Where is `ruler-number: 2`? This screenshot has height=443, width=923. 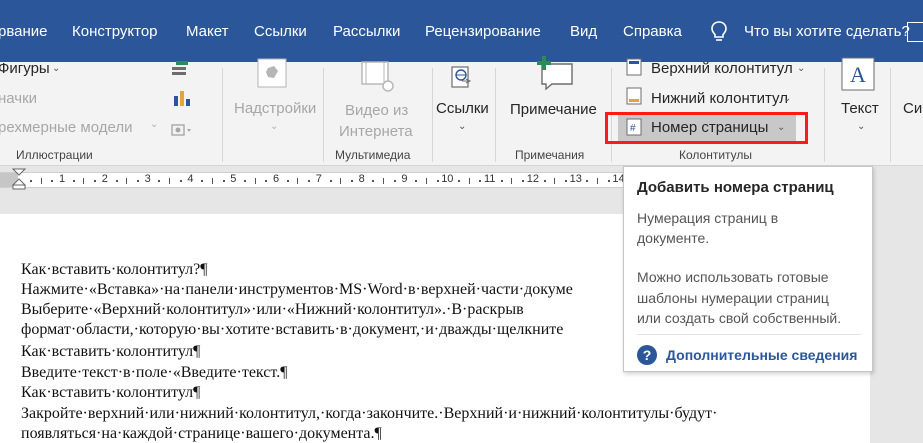
ruler-number: 2 is located at coordinates (104, 179).